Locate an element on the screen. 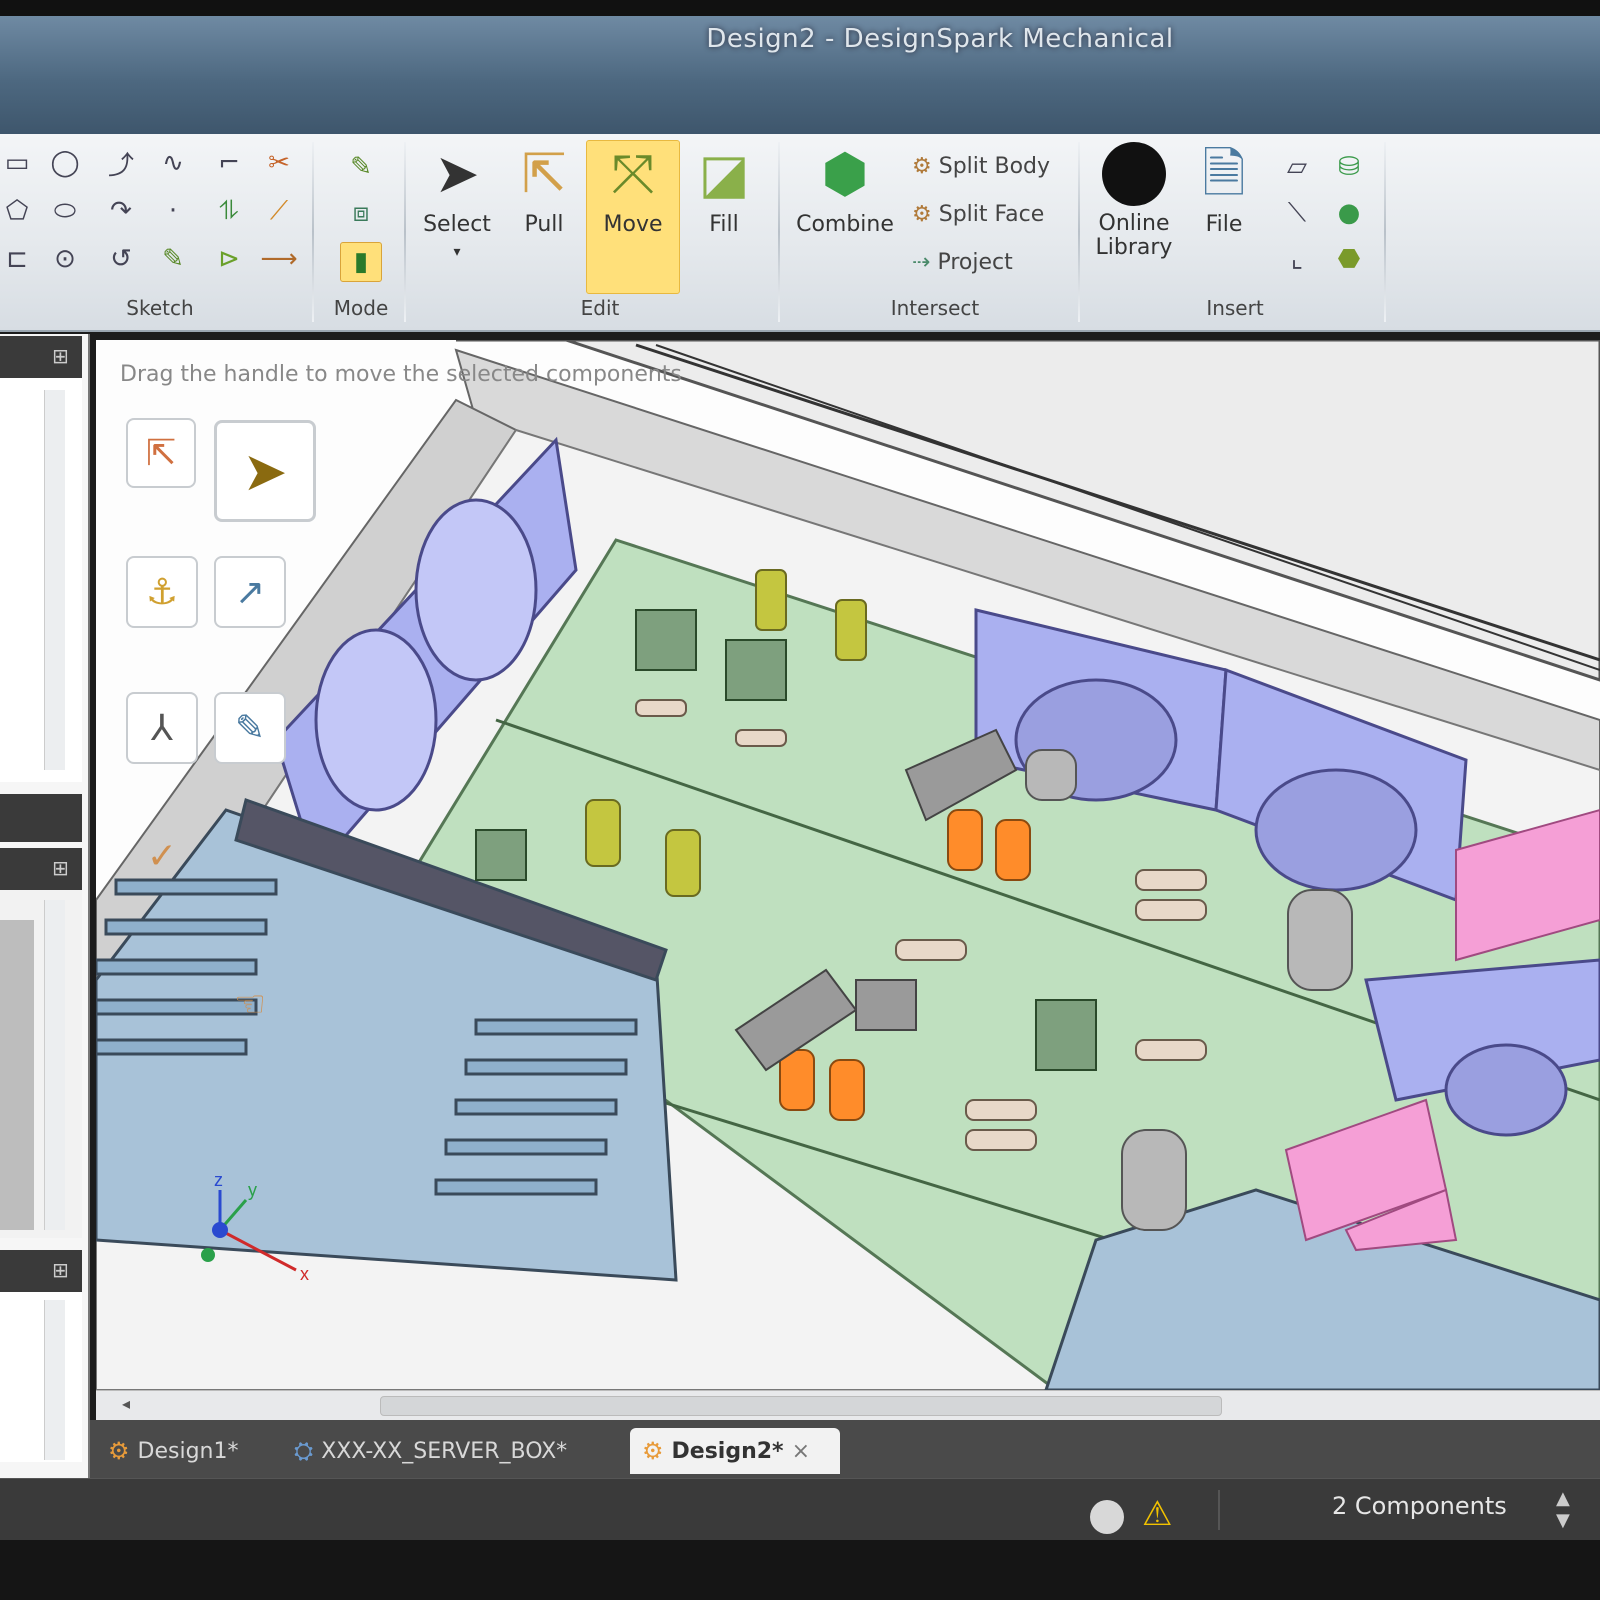  online-library-icon is located at coordinates (1134, 177).